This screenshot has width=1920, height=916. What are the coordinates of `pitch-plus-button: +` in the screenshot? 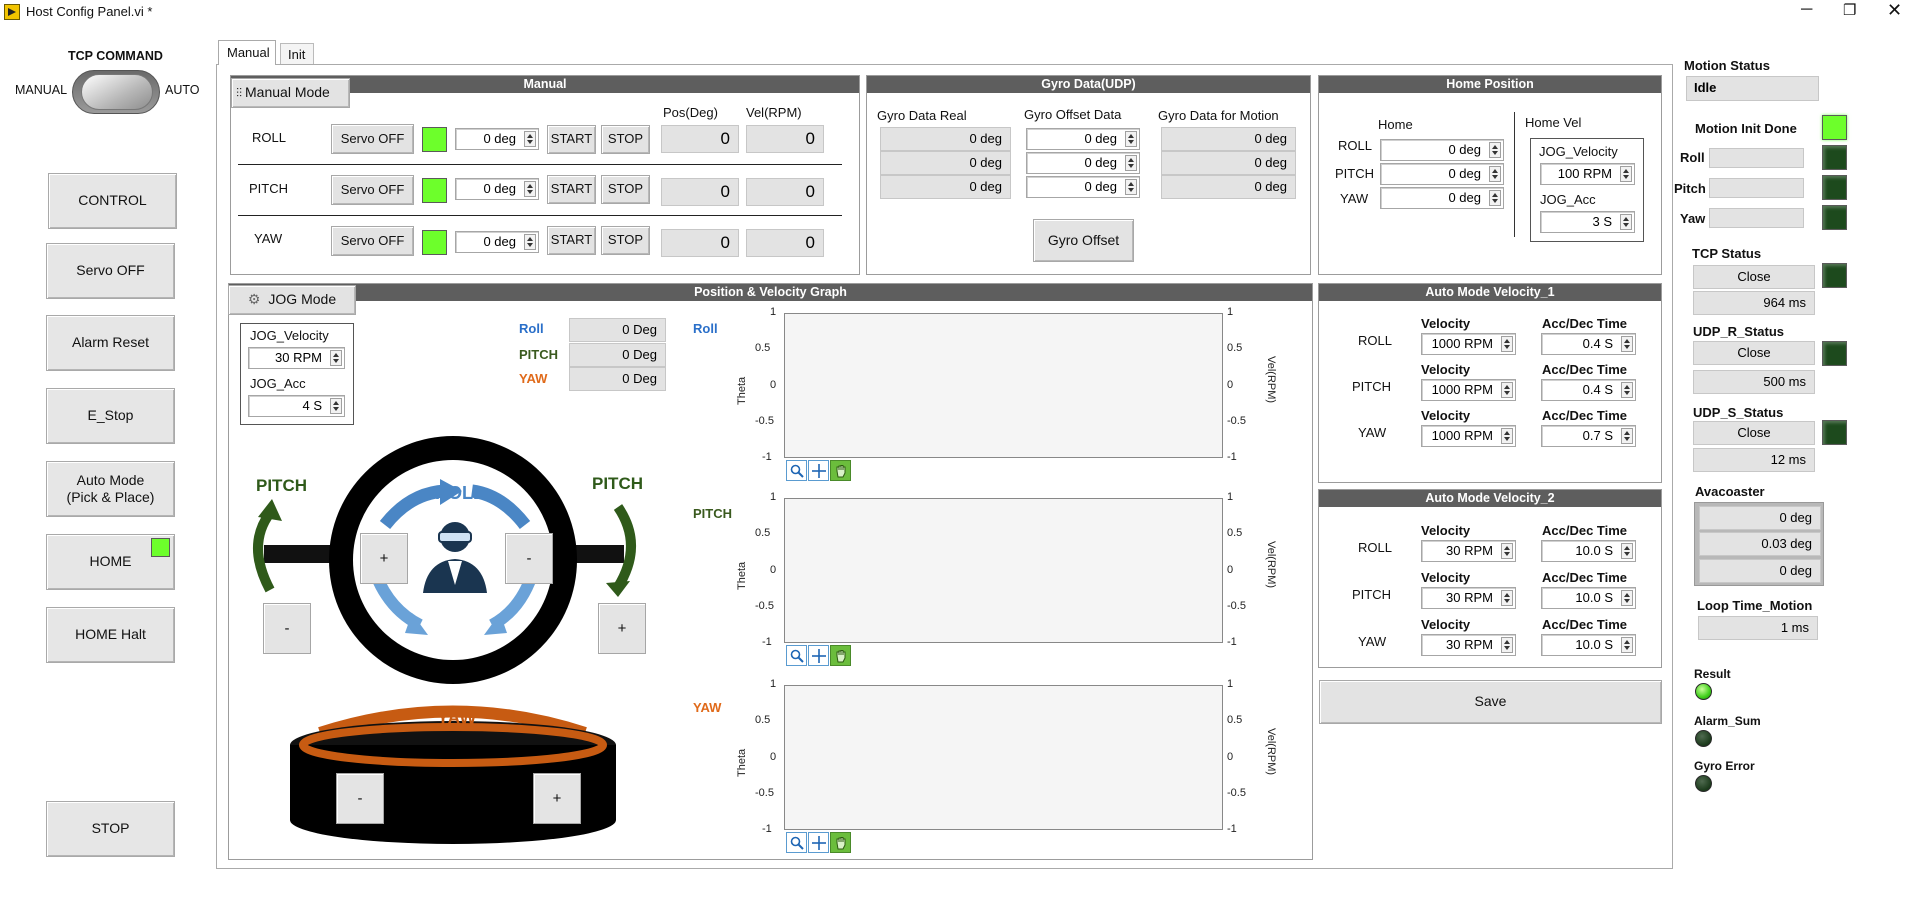 It's located at (622, 628).